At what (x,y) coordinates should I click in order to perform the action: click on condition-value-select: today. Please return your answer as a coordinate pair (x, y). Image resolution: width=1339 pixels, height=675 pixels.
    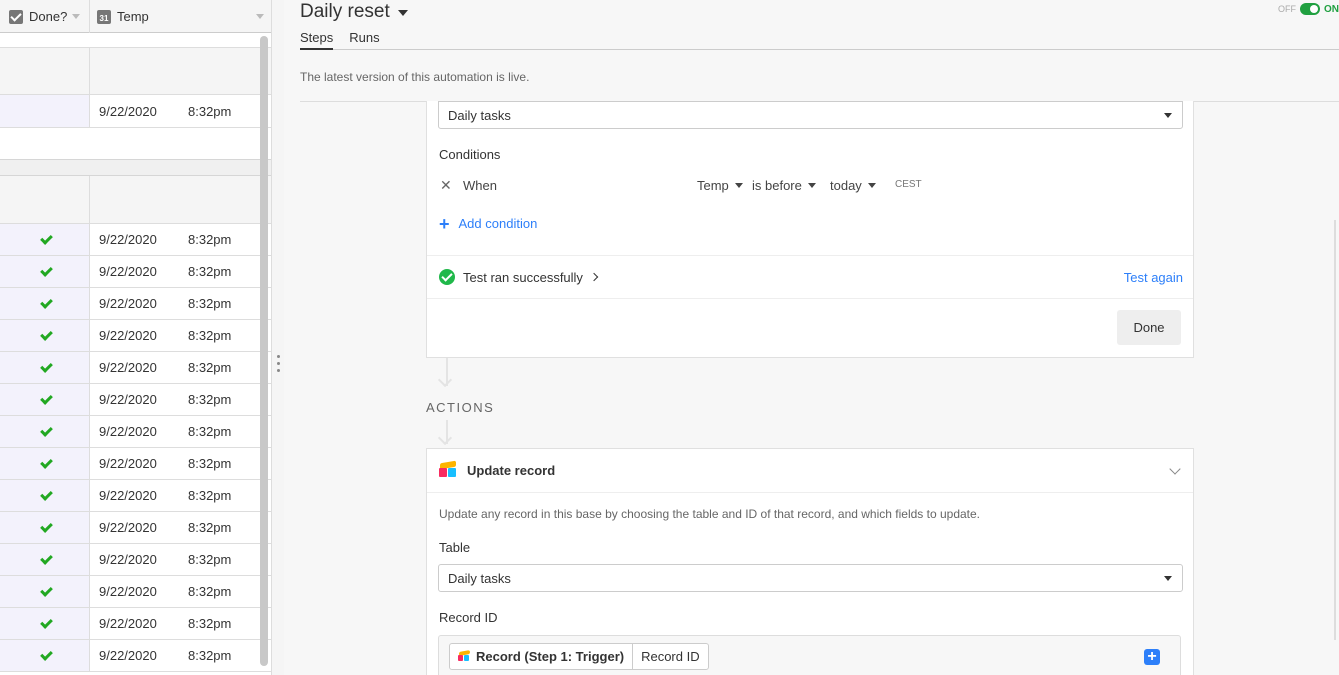
    Looking at the image, I should click on (853, 185).